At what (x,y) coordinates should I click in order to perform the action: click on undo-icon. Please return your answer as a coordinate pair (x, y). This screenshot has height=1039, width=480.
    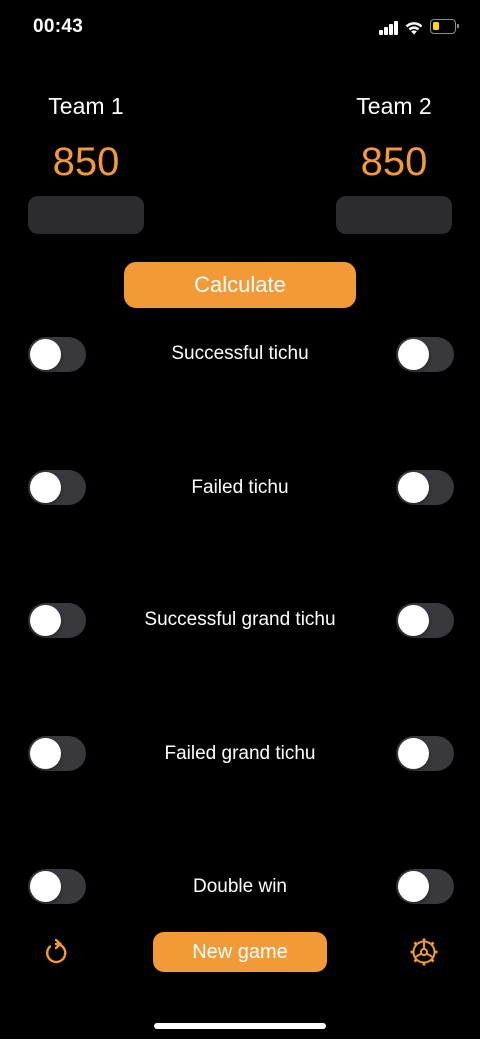
    Looking at the image, I should click on (56, 952).